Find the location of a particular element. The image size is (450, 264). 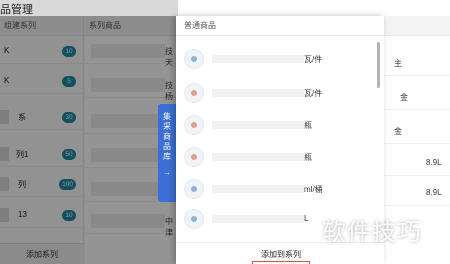

collection-goods-tab: 集 采 商 品 库 → is located at coordinates (167, 153).